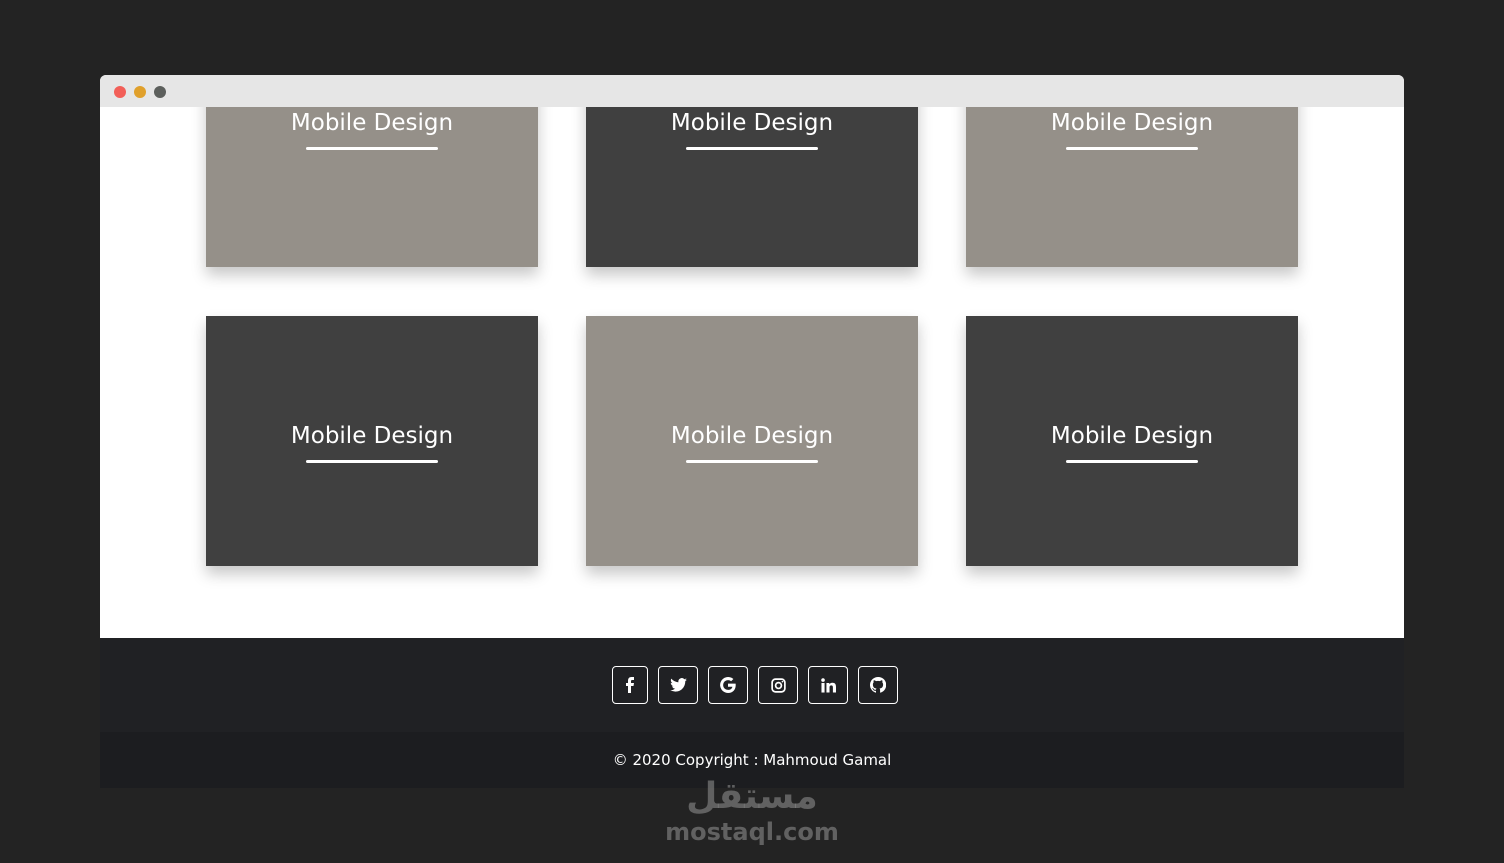 This screenshot has width=1504, height=863. What do you see at coordinates (120, 92) in the screenshot?
I see `close-window-dot` at bounding box center [120, 92].